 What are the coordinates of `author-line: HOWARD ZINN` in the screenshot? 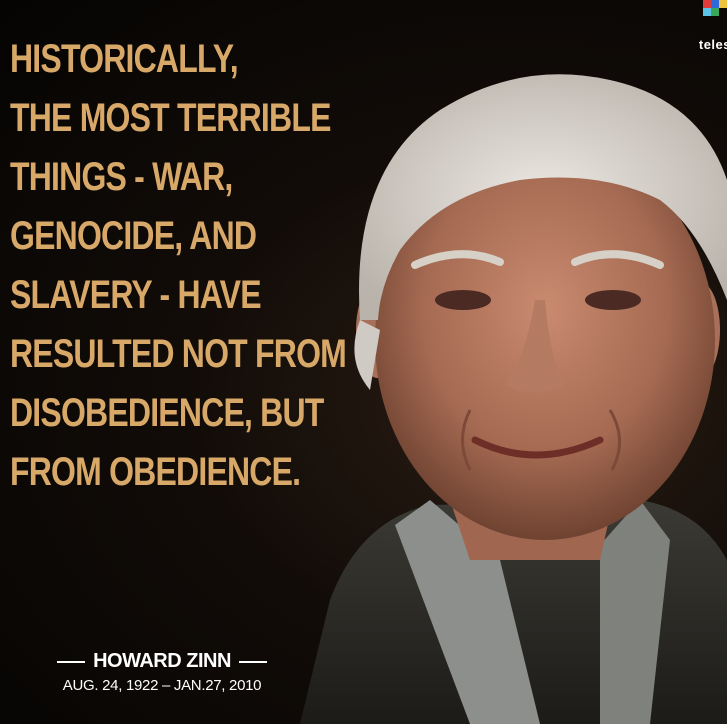 It's located at (162, 661).